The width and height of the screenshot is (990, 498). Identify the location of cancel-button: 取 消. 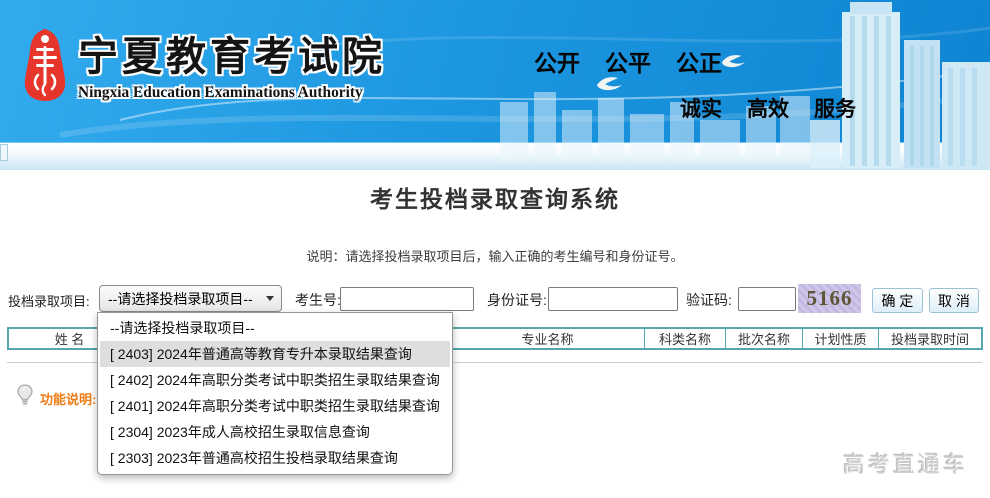
(954, 300).